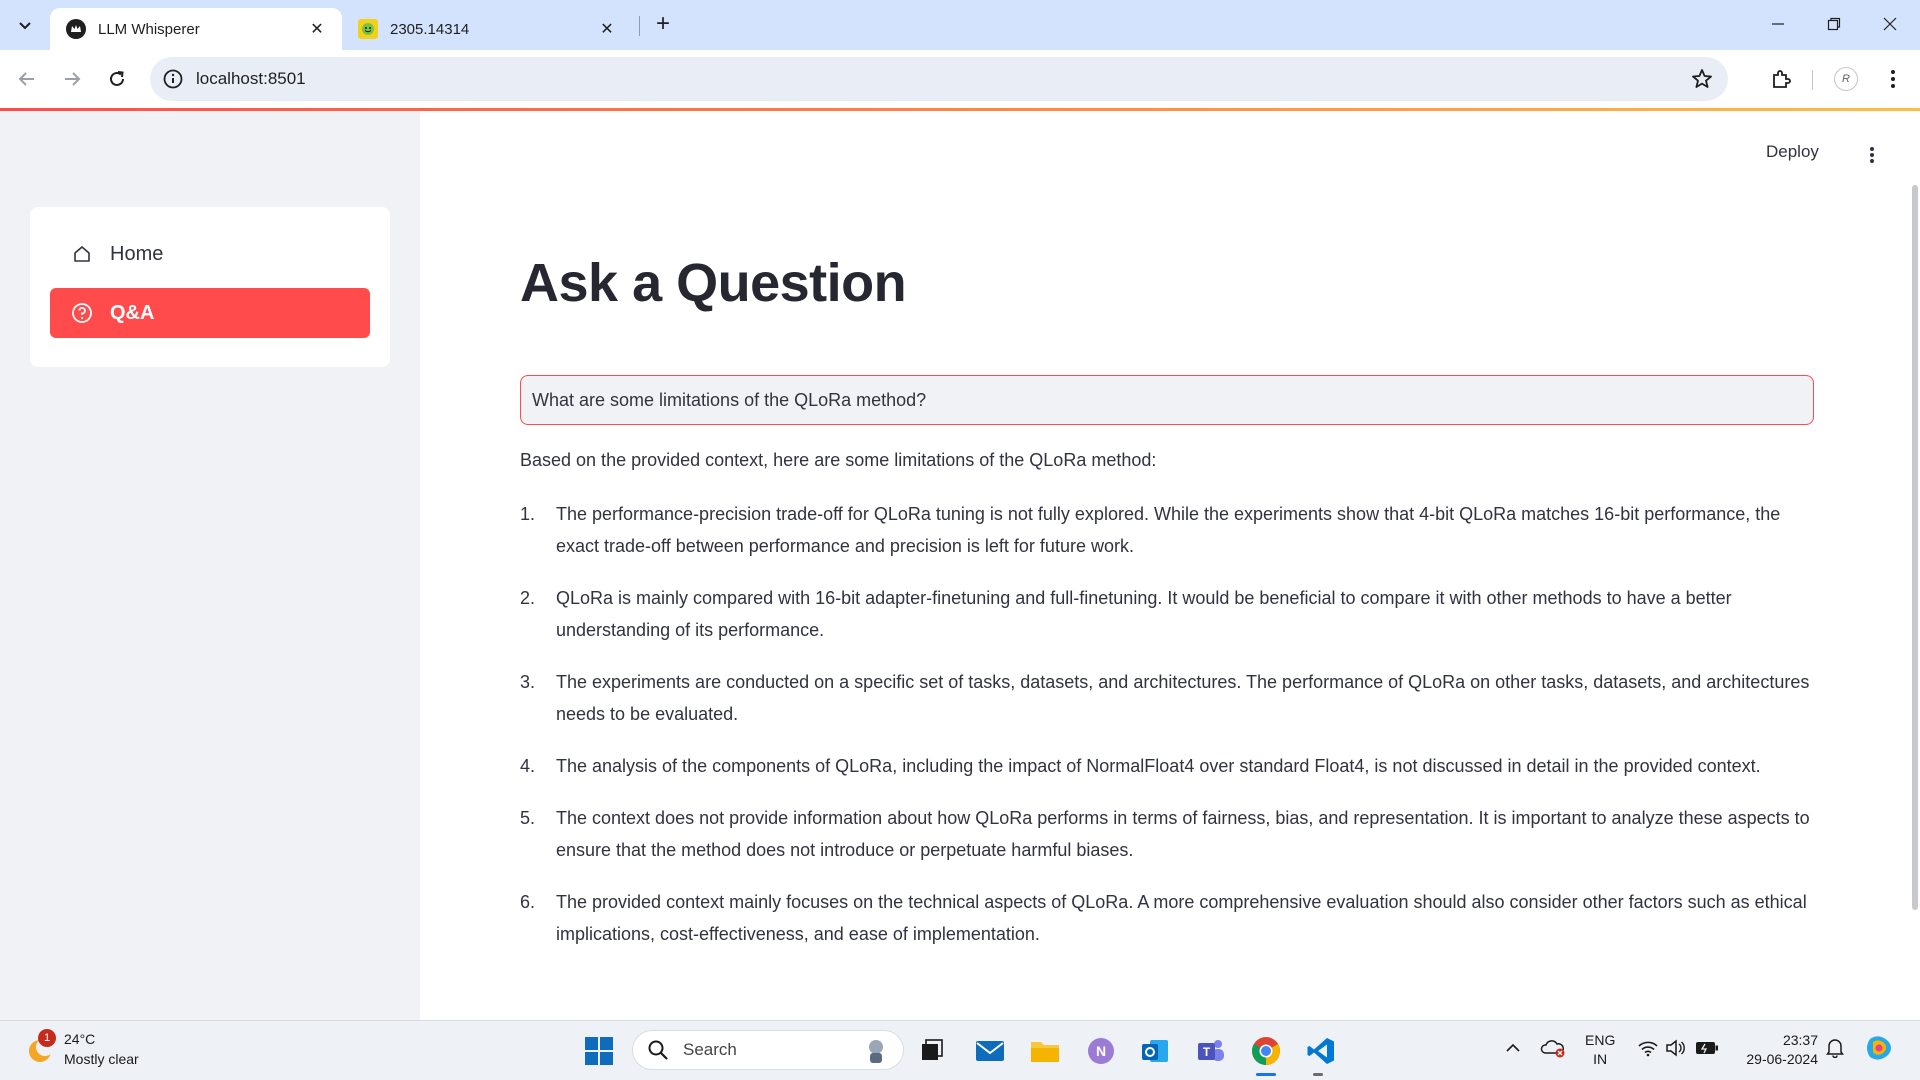 The image size is (1920, 1080). I want to click on profile-avatar: R, so click(1846, 79).